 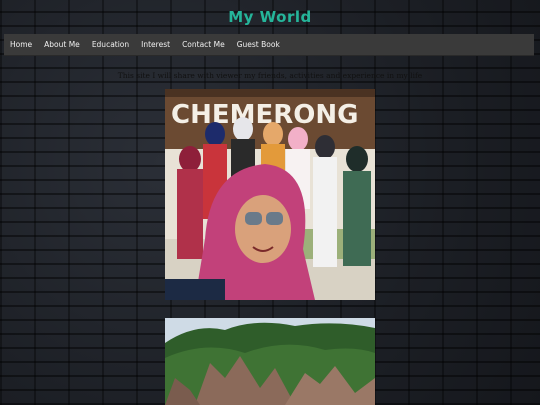 I want to click on site-title: My World, so click(x=270, y=17).